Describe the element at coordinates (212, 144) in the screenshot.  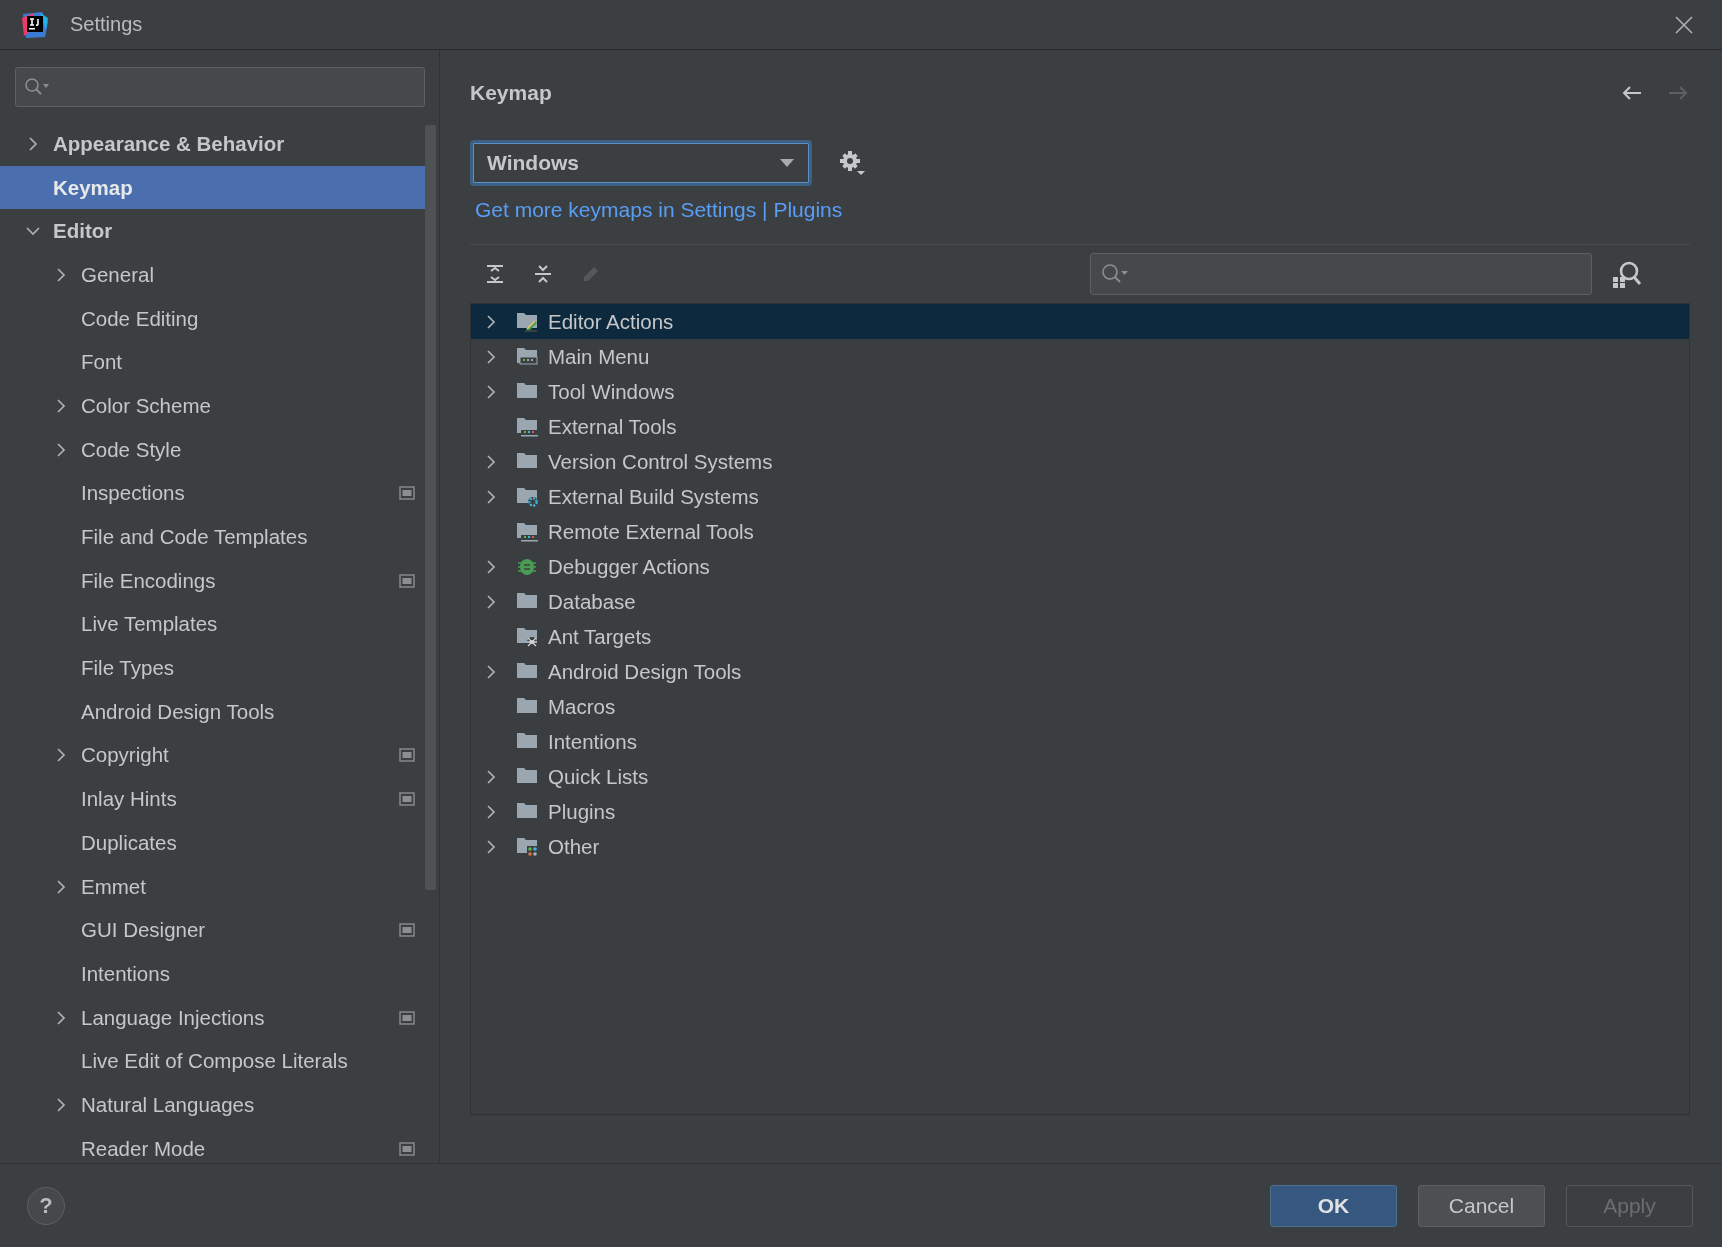
I see `sidebar-item: Appearance & Behavior` at that location.